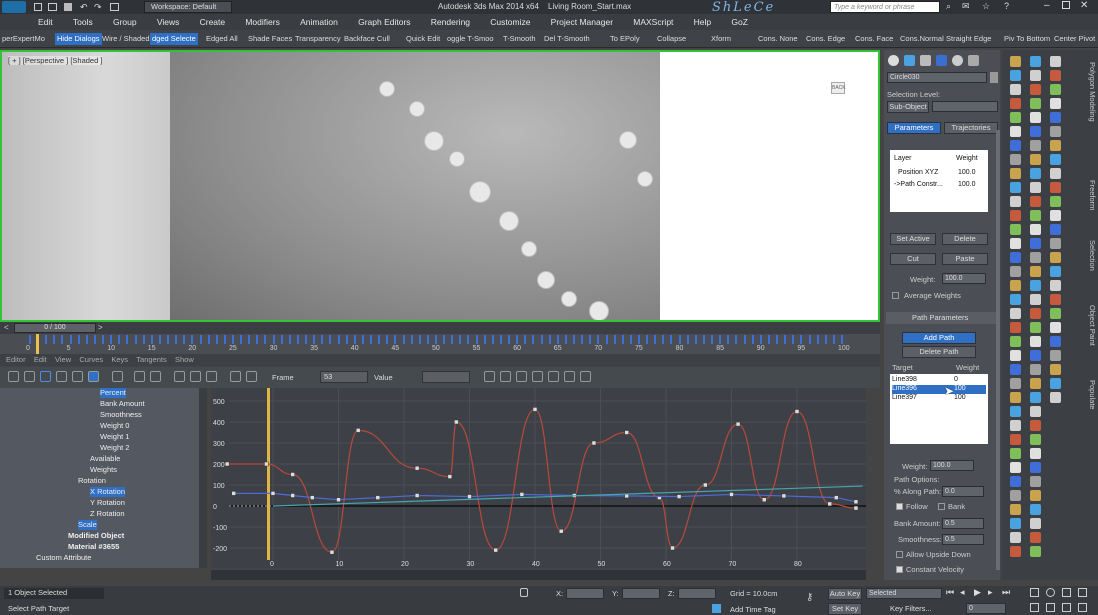 Image resolution: width=1098 pixels, height=615 pixels. Describe the element at coordinates (40, 359) in the screenshot. I see `ce-menu-edit: Edit` at that location.